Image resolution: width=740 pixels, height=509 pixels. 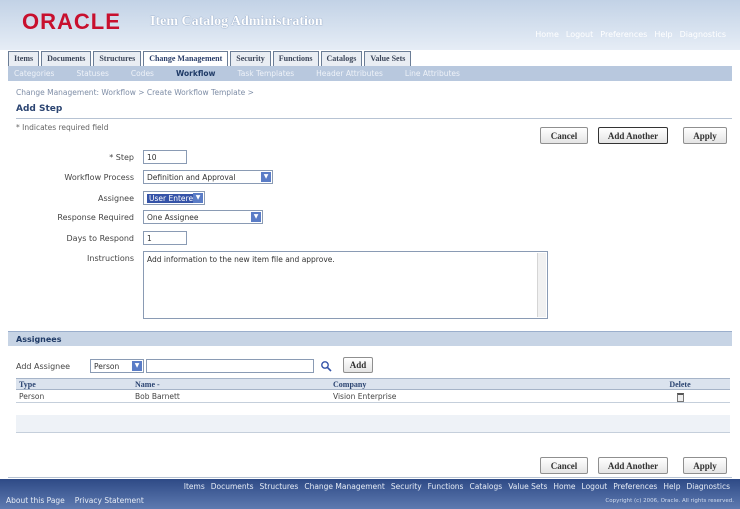 What do you see at coordinates (564, 465) in the screenshot?
I see `cancel-button-bottom: Cancel` at bounding box center [564, 465].